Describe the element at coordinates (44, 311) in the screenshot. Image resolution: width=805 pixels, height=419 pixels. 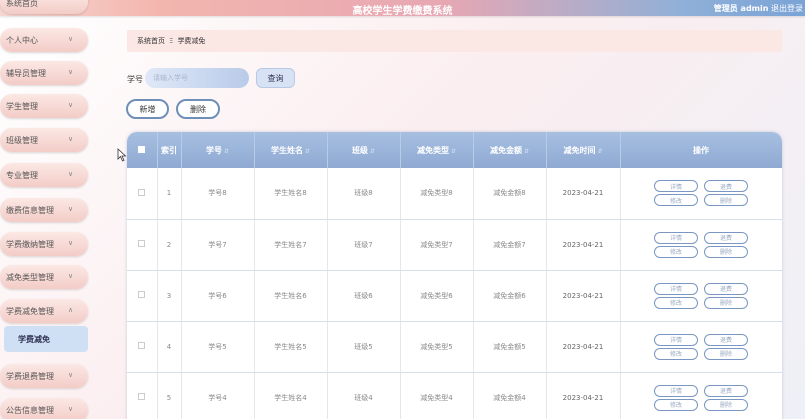
I see `sidebar-item-fee-reduction: 学费减免管理 ∧` at that location.